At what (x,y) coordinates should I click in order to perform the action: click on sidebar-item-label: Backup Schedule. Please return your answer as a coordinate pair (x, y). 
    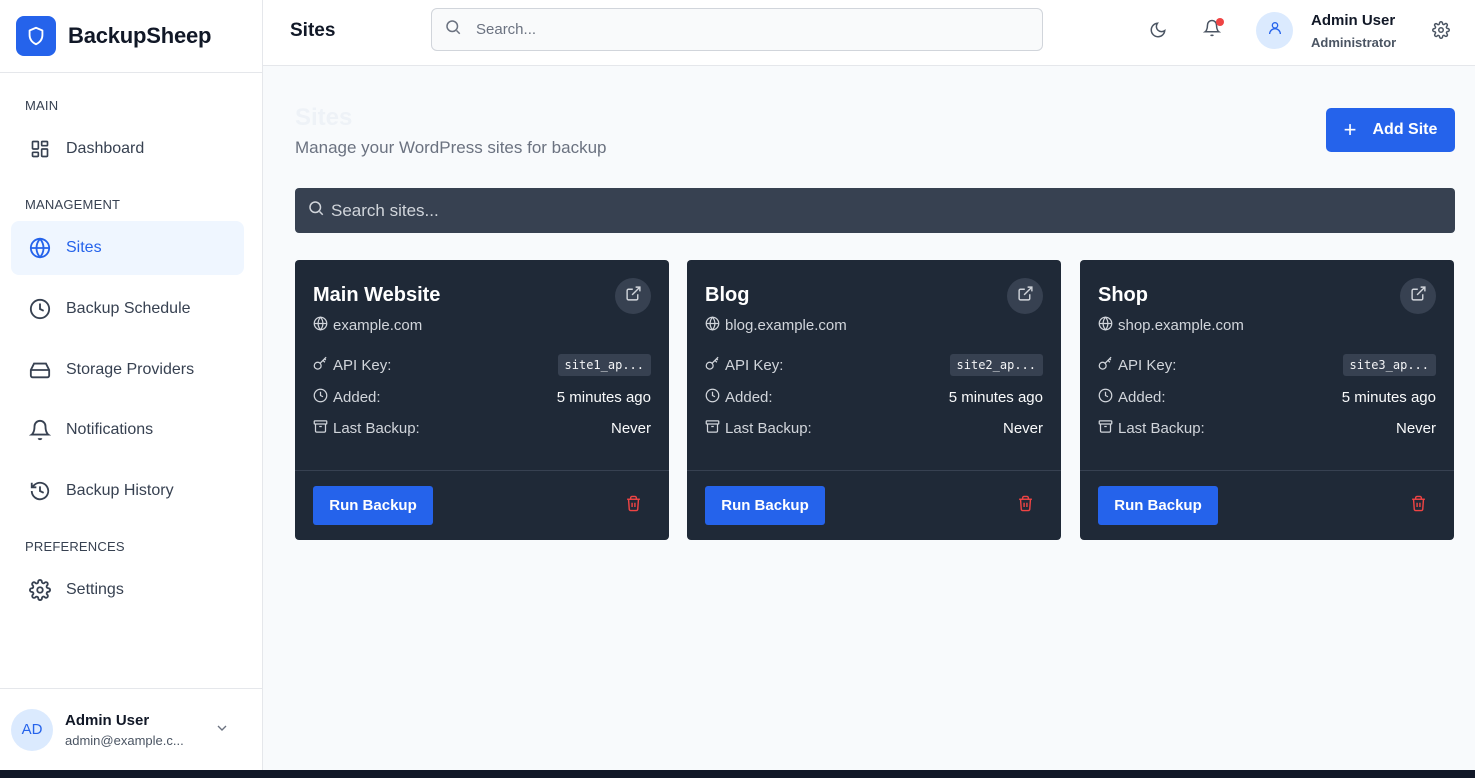
    Looking at the image, I should click on (128, 308).